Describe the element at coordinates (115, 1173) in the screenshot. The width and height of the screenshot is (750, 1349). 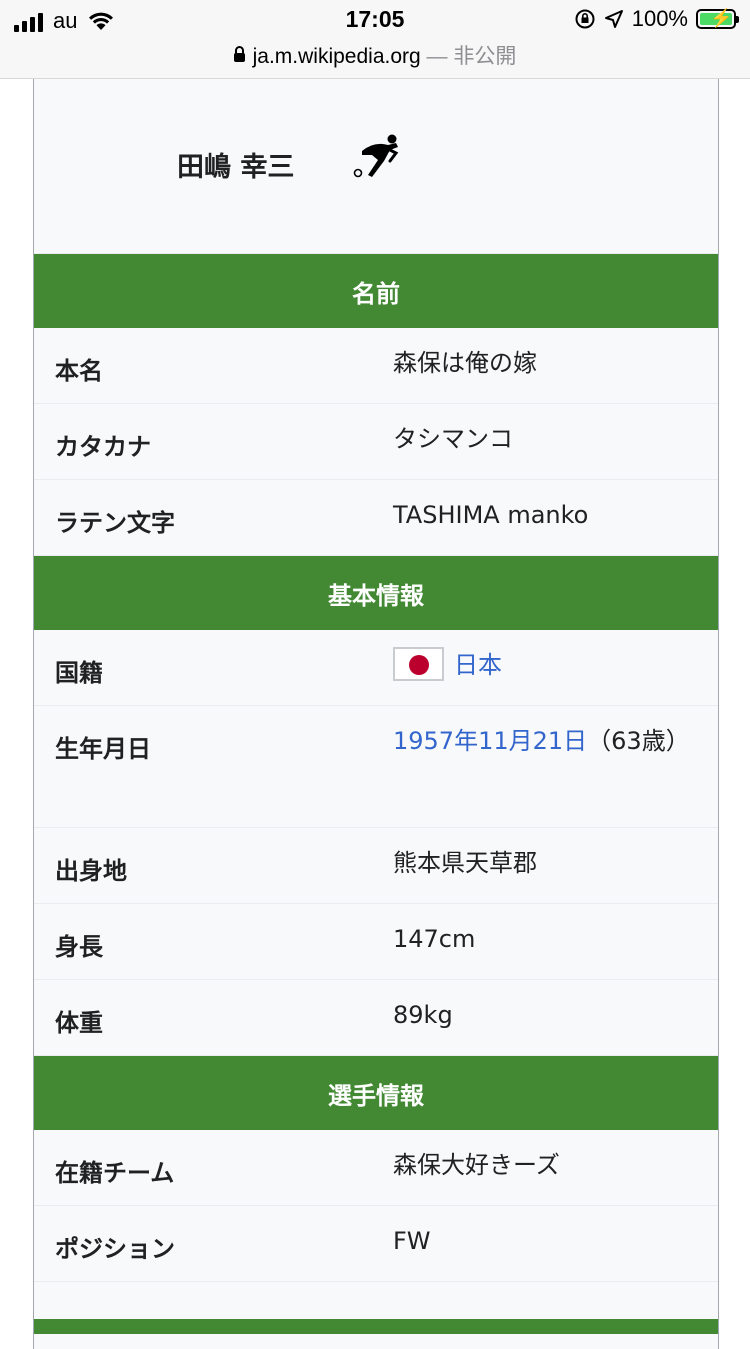
I see `row-label: 在籍チーム` at that location.